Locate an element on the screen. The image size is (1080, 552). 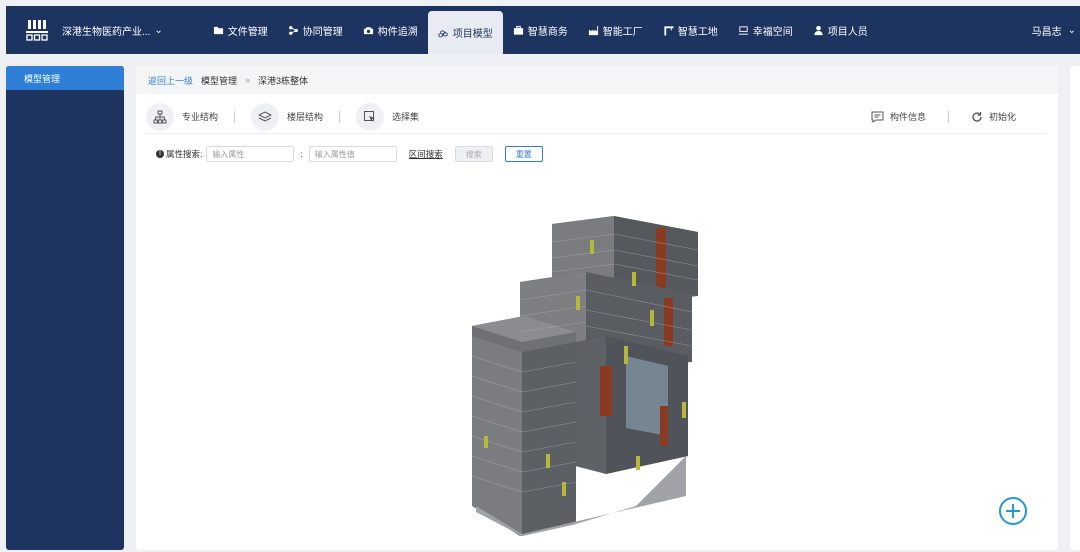
model-toolbar: 专业结构 楼层结构 选择集 构件信息 初始化 is located at coordinates (596, 117).